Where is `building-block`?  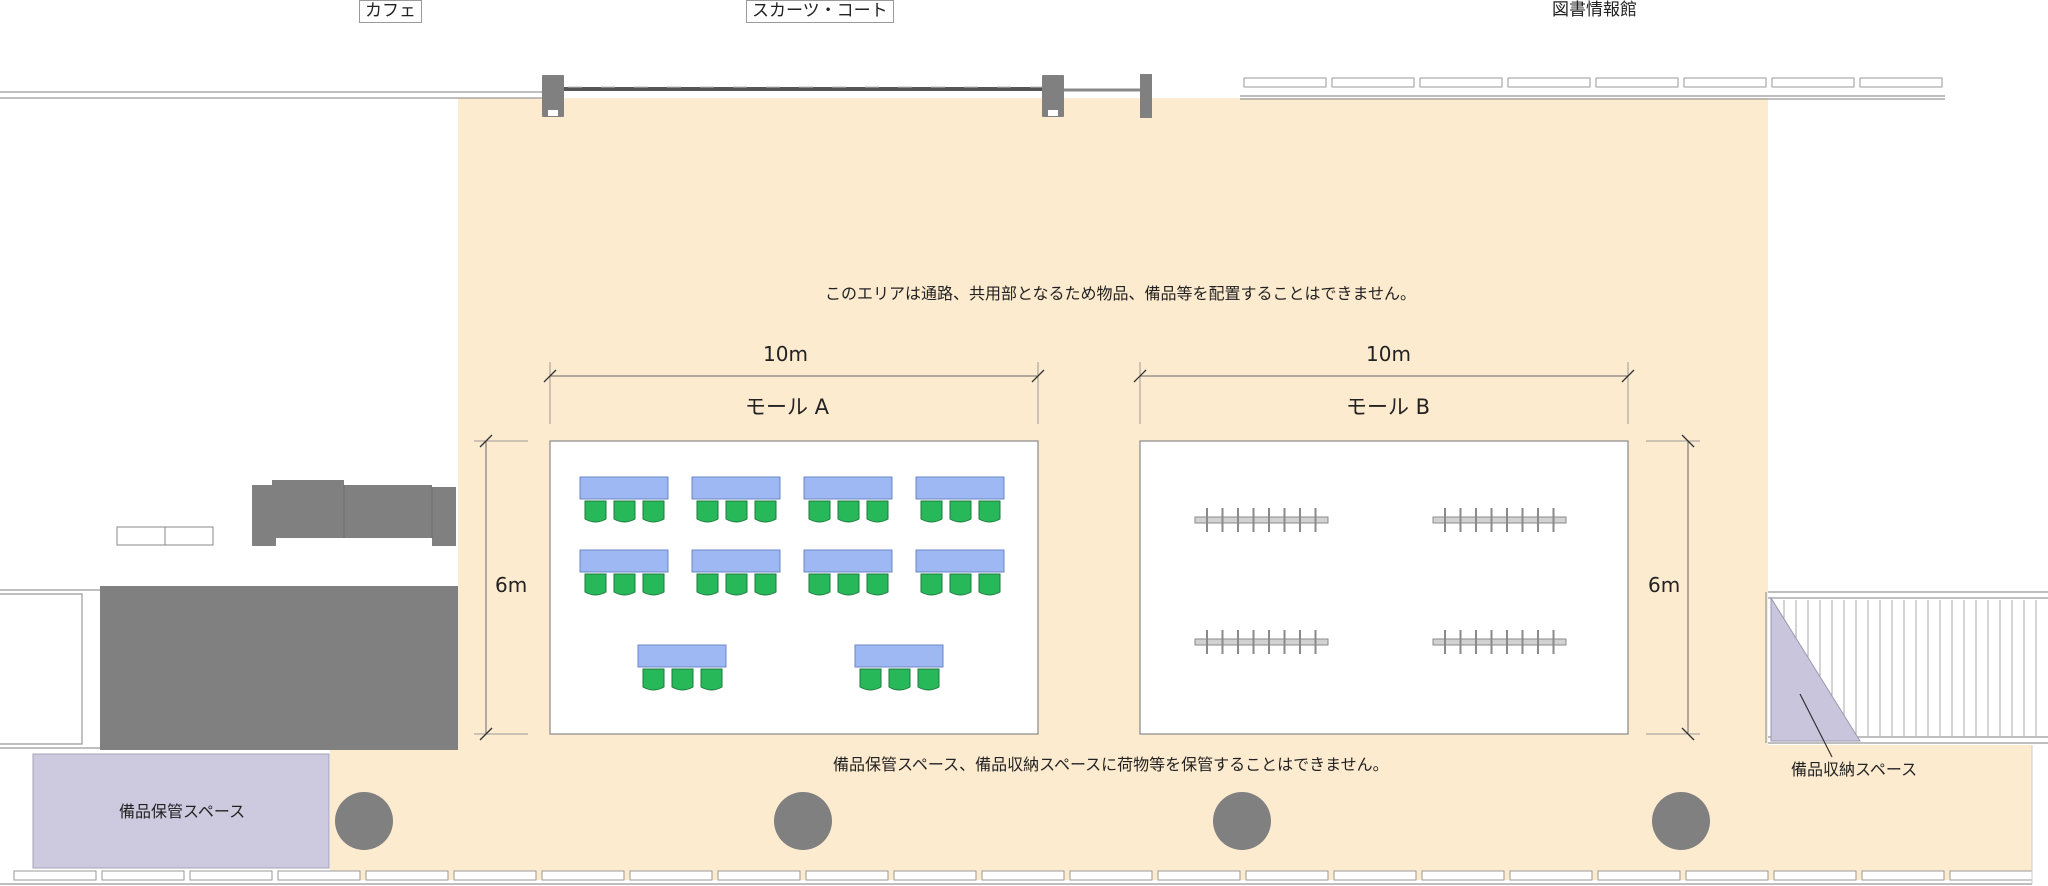 building-block is located at coordinates (279, 668).